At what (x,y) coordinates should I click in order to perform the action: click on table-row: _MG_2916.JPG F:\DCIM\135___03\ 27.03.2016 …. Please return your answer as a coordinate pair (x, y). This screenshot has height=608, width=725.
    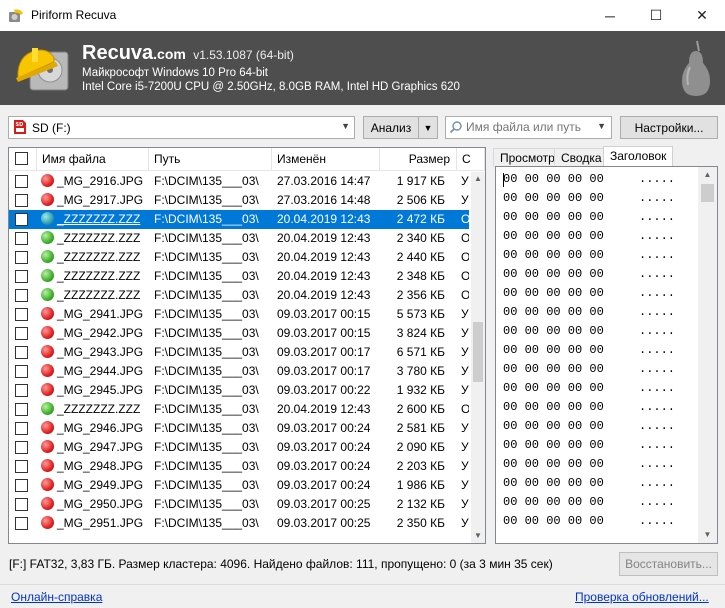
    Looking at the image, I should click on (239, 181).